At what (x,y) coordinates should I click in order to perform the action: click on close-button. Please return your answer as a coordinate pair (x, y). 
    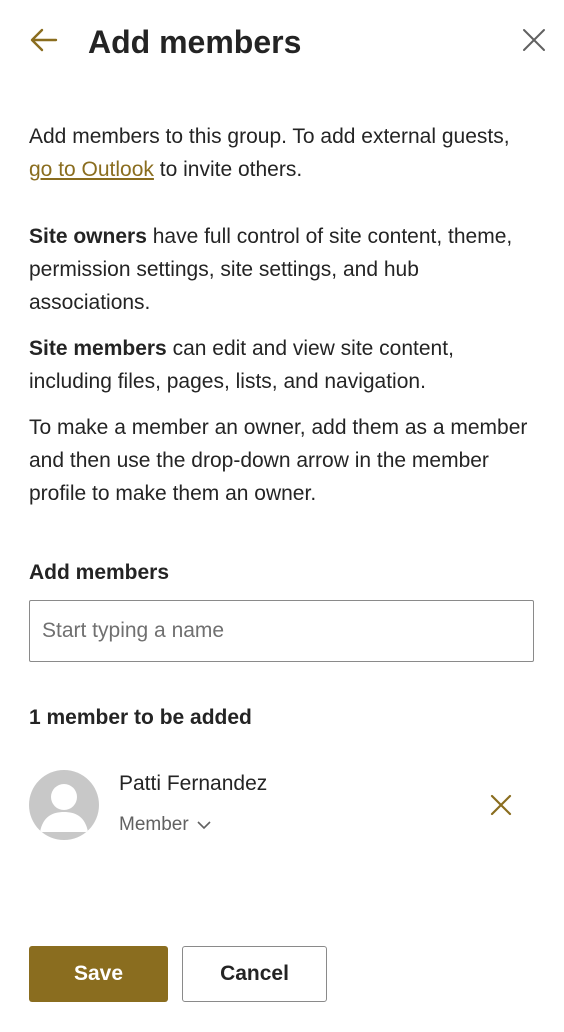
    Looking at the image, I should click on (534, 40).